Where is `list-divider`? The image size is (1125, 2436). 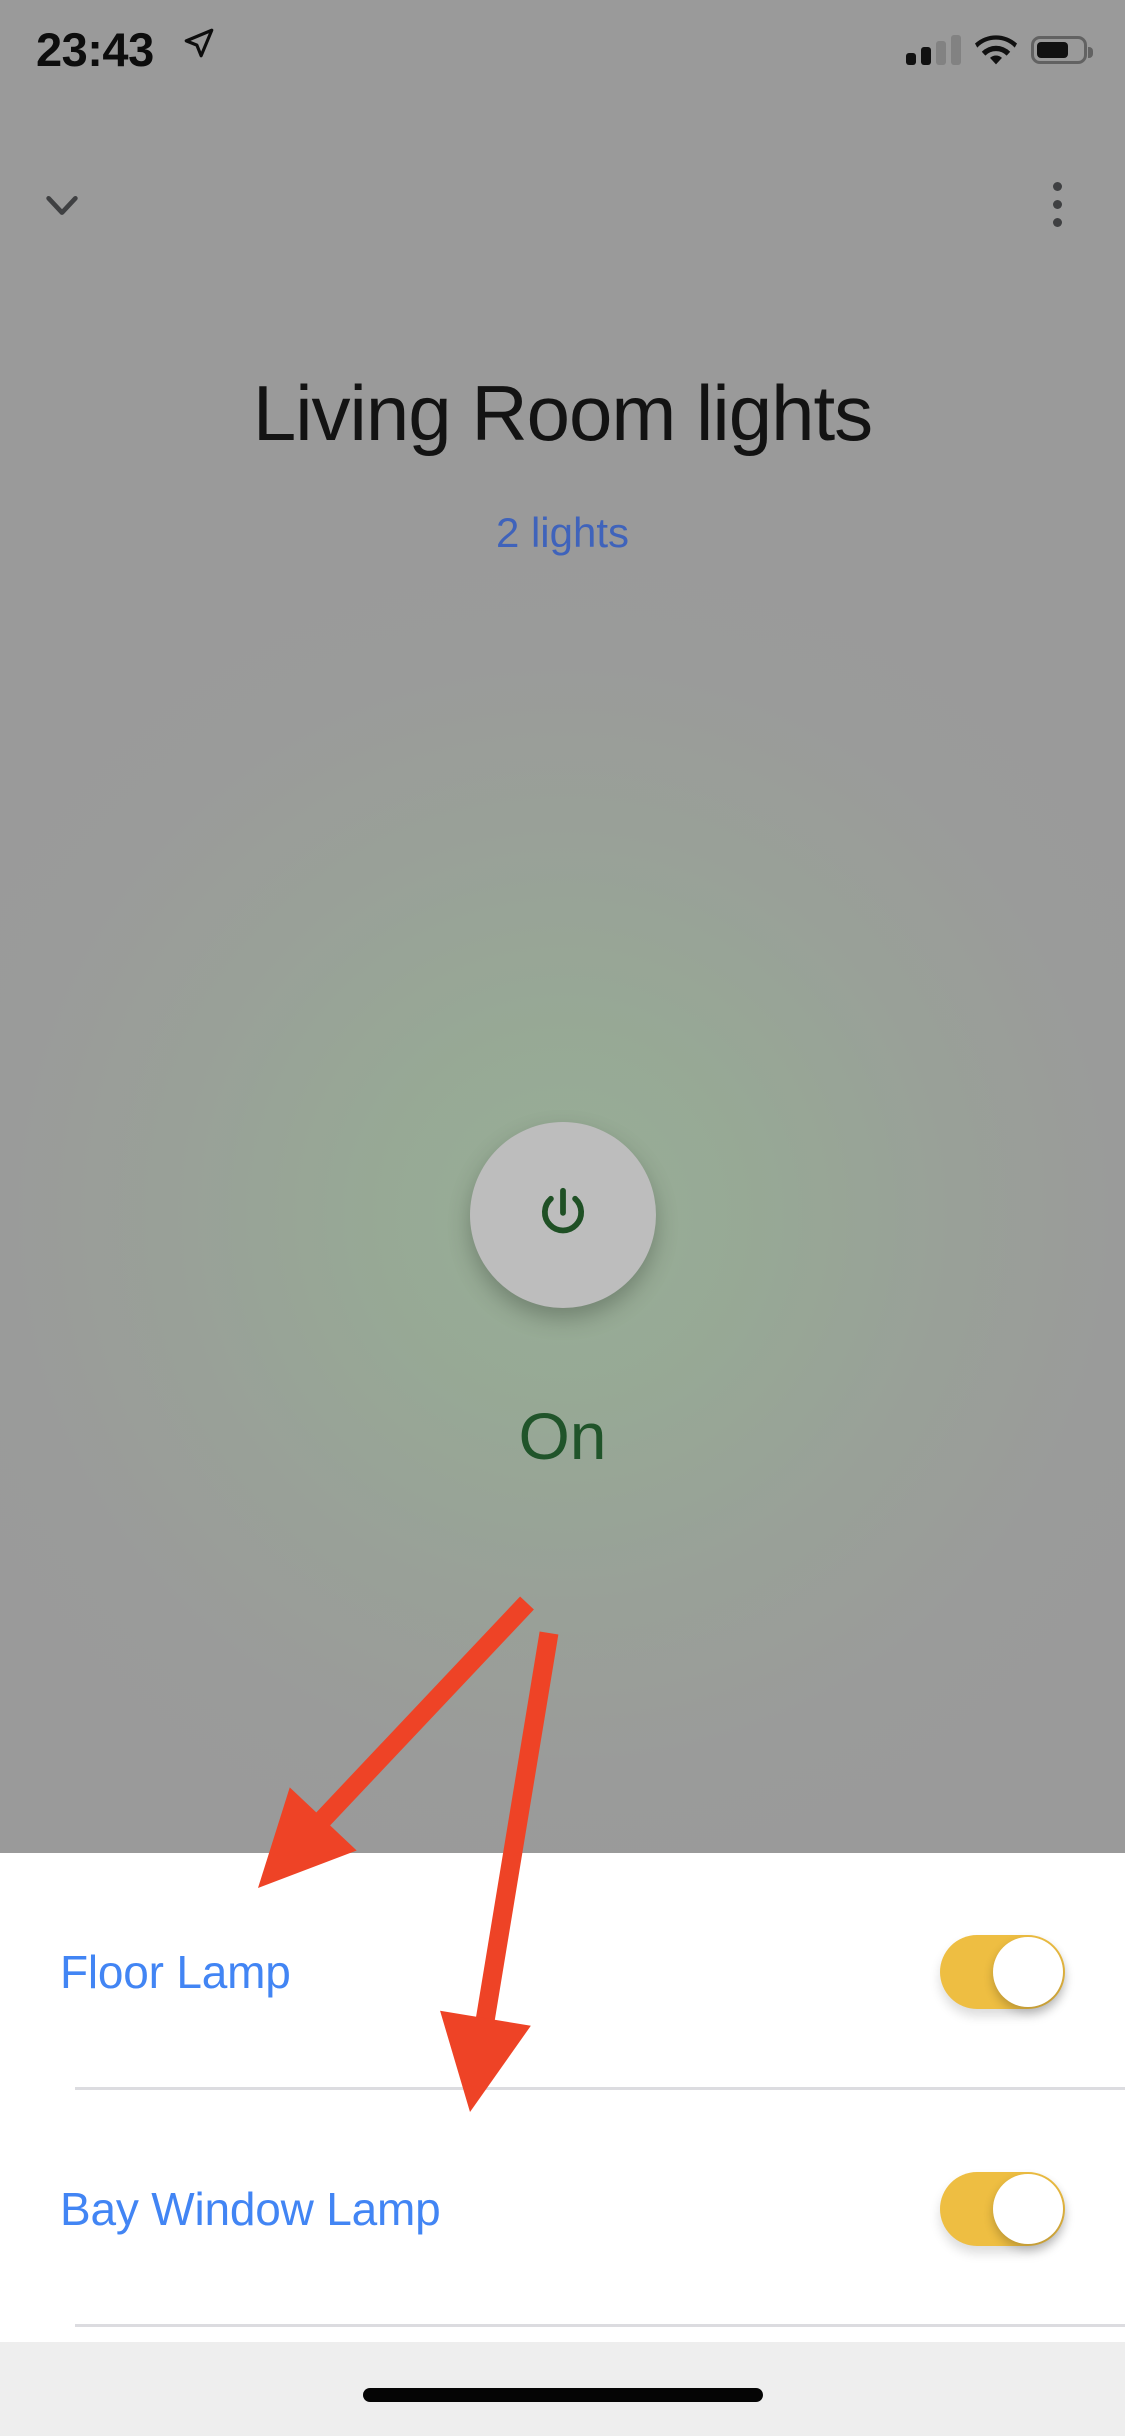 list-divider is located at coordinates (600, 2325).